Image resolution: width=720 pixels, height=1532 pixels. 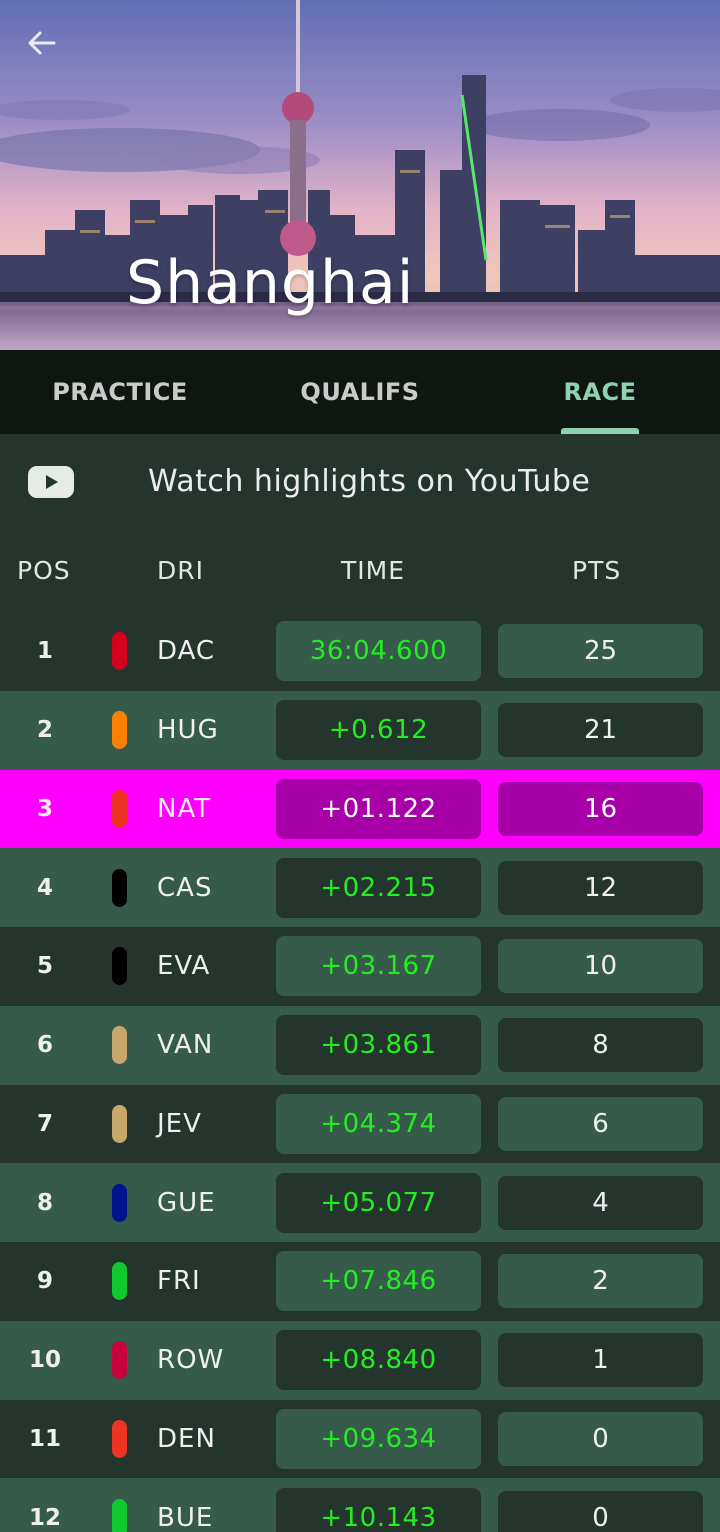 What do you see at coordinates (600, 1360) in the screenshot?
I see `points-cell: 1` at bounding box center [600, 1360].